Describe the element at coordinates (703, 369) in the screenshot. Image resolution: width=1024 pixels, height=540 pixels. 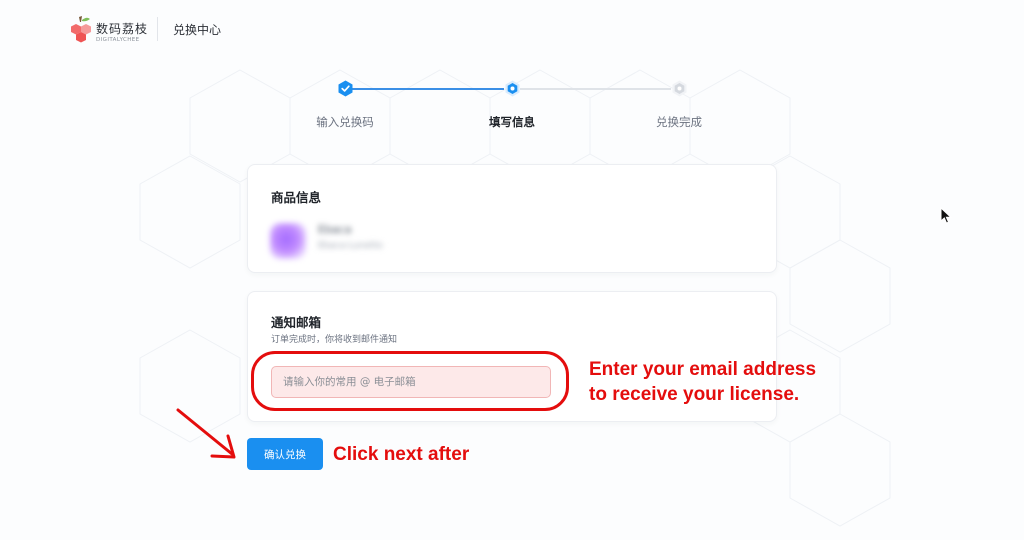
I see `email-hint-line-1: Enter your email address` at that location.